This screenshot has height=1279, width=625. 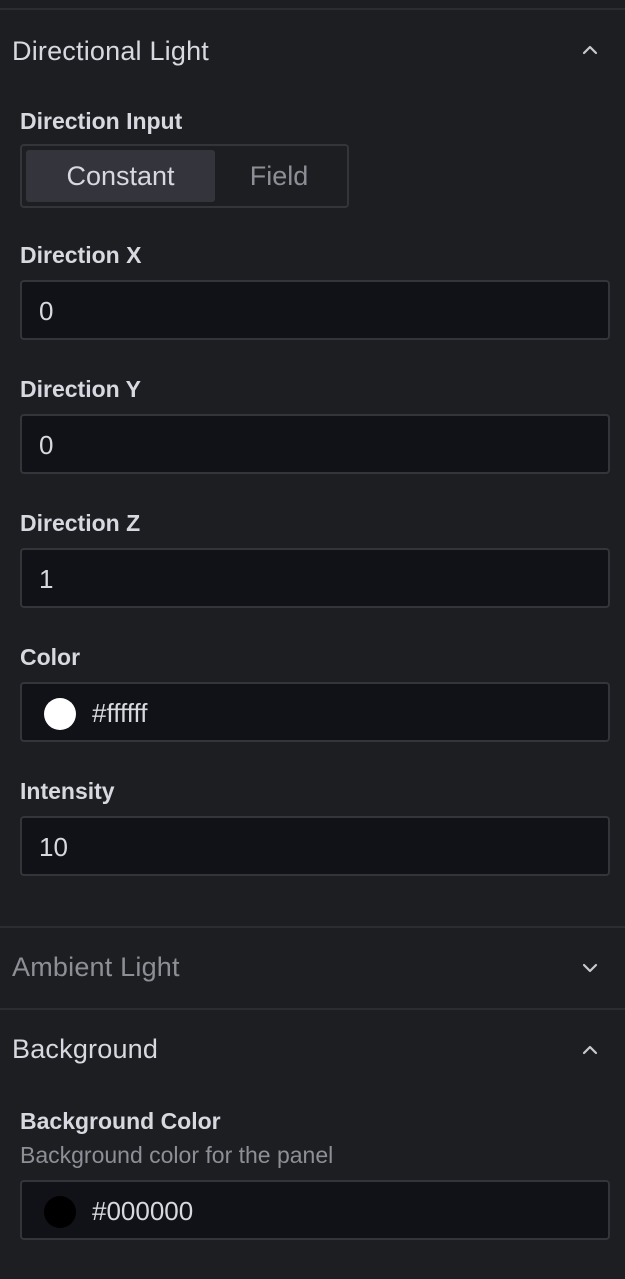 I want to click on direction-z-value: 1, so click(x=46, y=579).